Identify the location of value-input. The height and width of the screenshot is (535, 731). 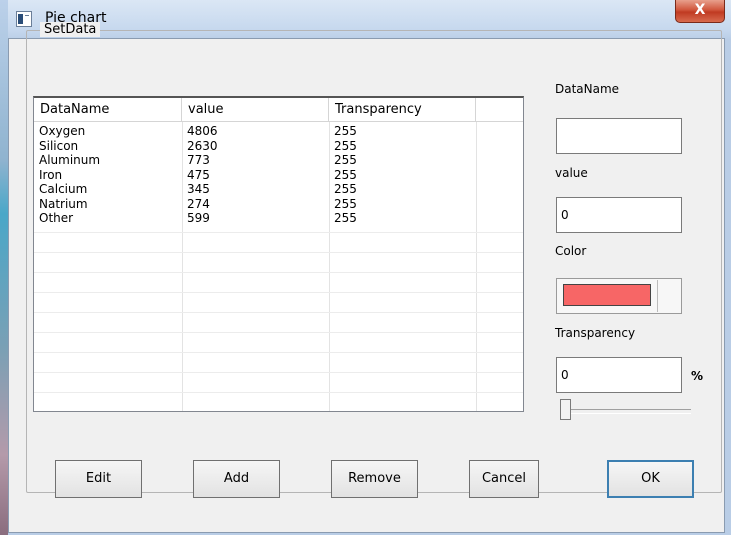
(619, 215).